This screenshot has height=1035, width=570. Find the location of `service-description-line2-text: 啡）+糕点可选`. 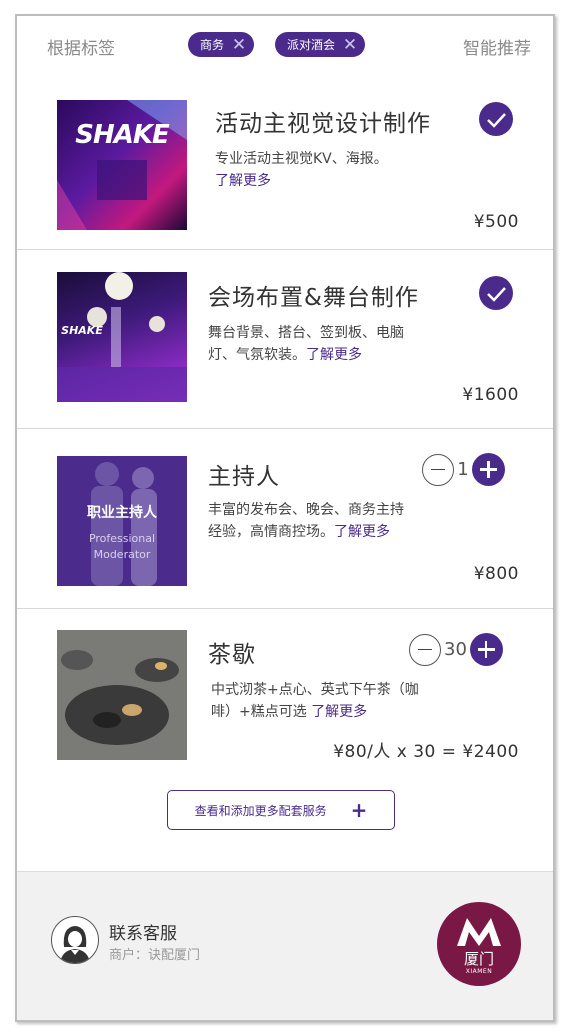

service-description-line2-text: 啡）+糕点可选 is located at coordinates (259, 712).